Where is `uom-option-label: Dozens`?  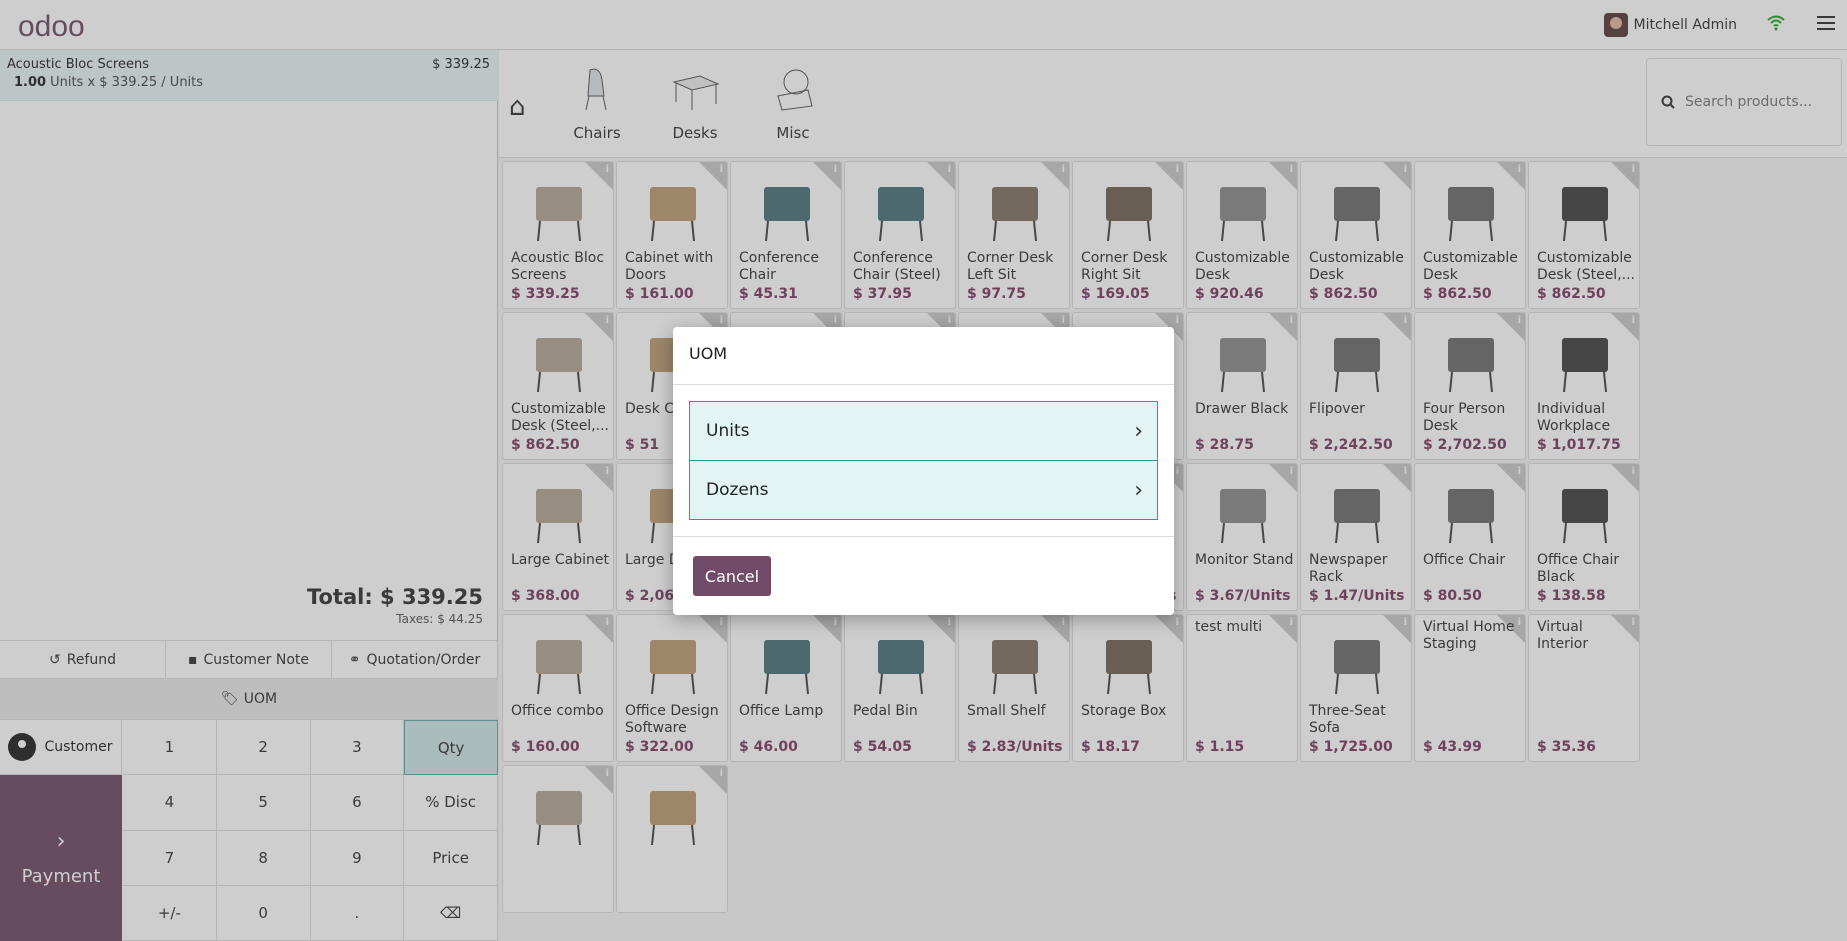
uom-option-label: Dozens is located at coordinates (737, 490).